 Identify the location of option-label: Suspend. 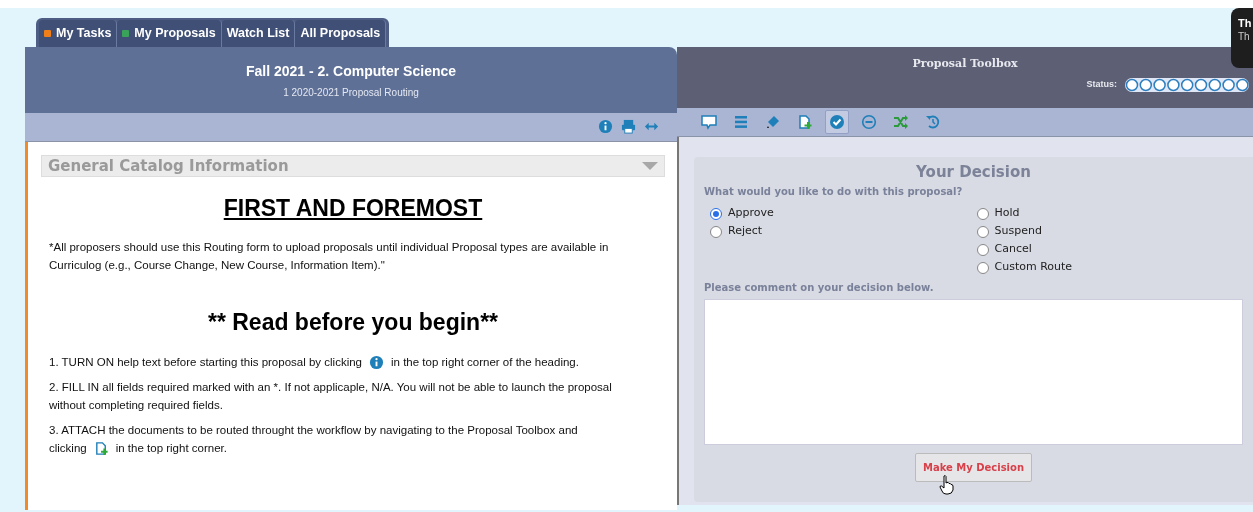
(1018, 231).